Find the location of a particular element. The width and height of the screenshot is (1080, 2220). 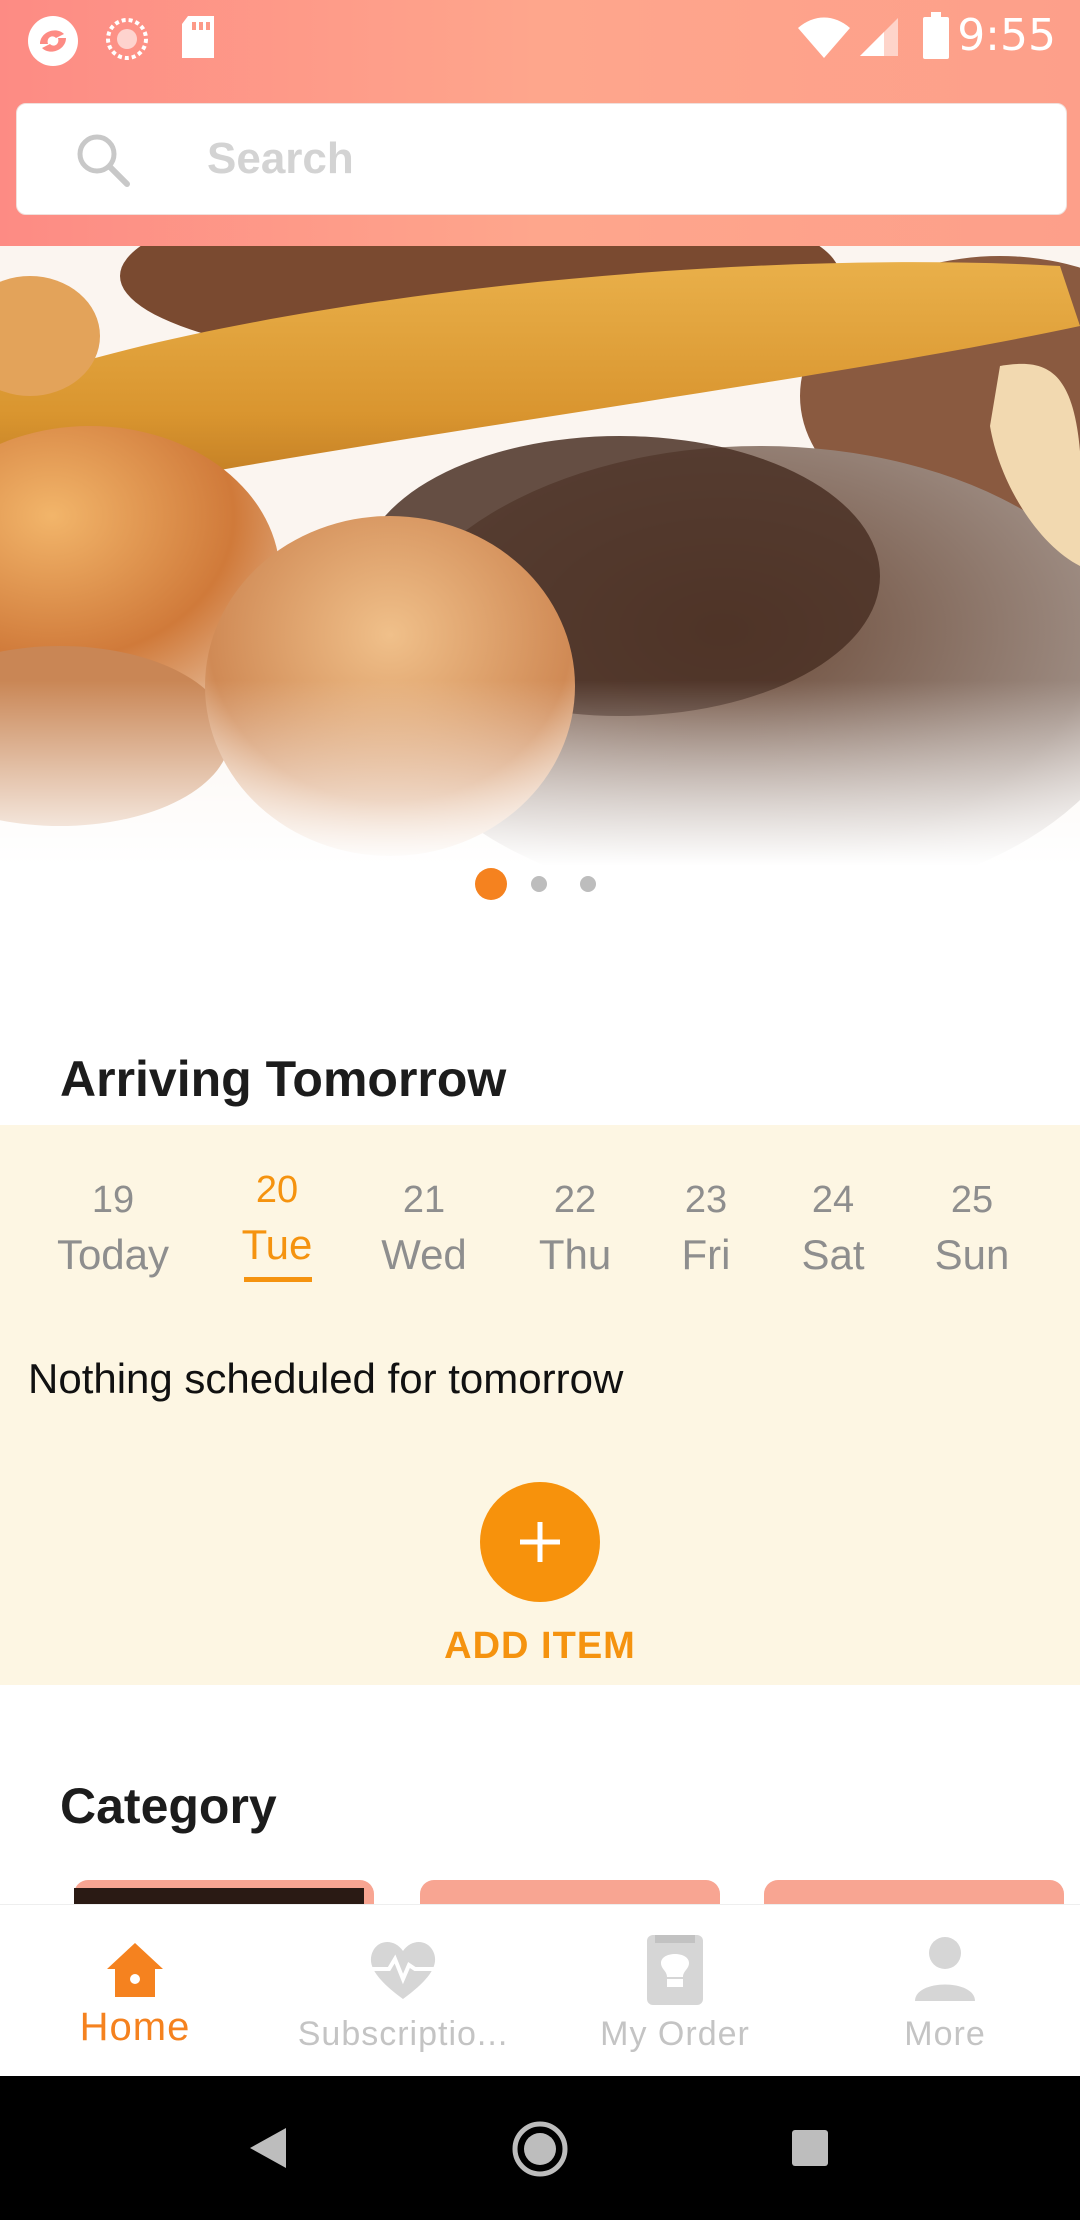

day-tab-22: 22 Thu is located at coordinates (575, 1230).